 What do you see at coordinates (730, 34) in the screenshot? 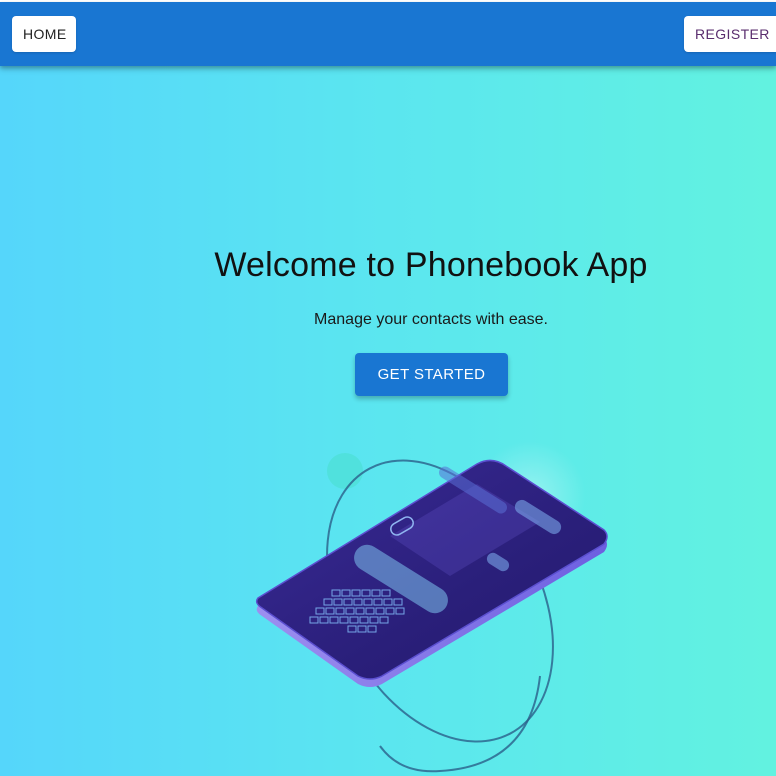
I see `register-button: REGISTER` at bounding box center [730, 34].